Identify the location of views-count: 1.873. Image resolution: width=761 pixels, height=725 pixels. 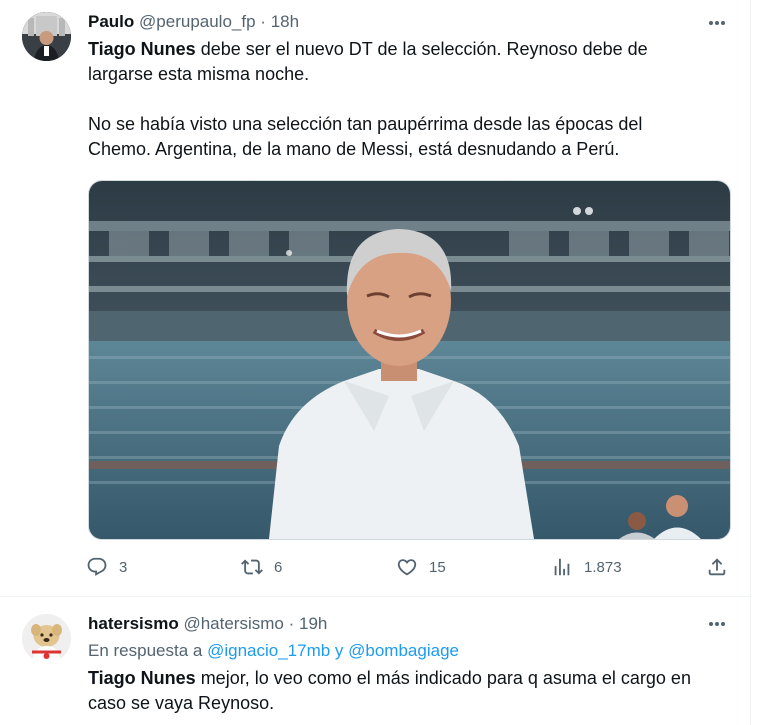
(603, 567).